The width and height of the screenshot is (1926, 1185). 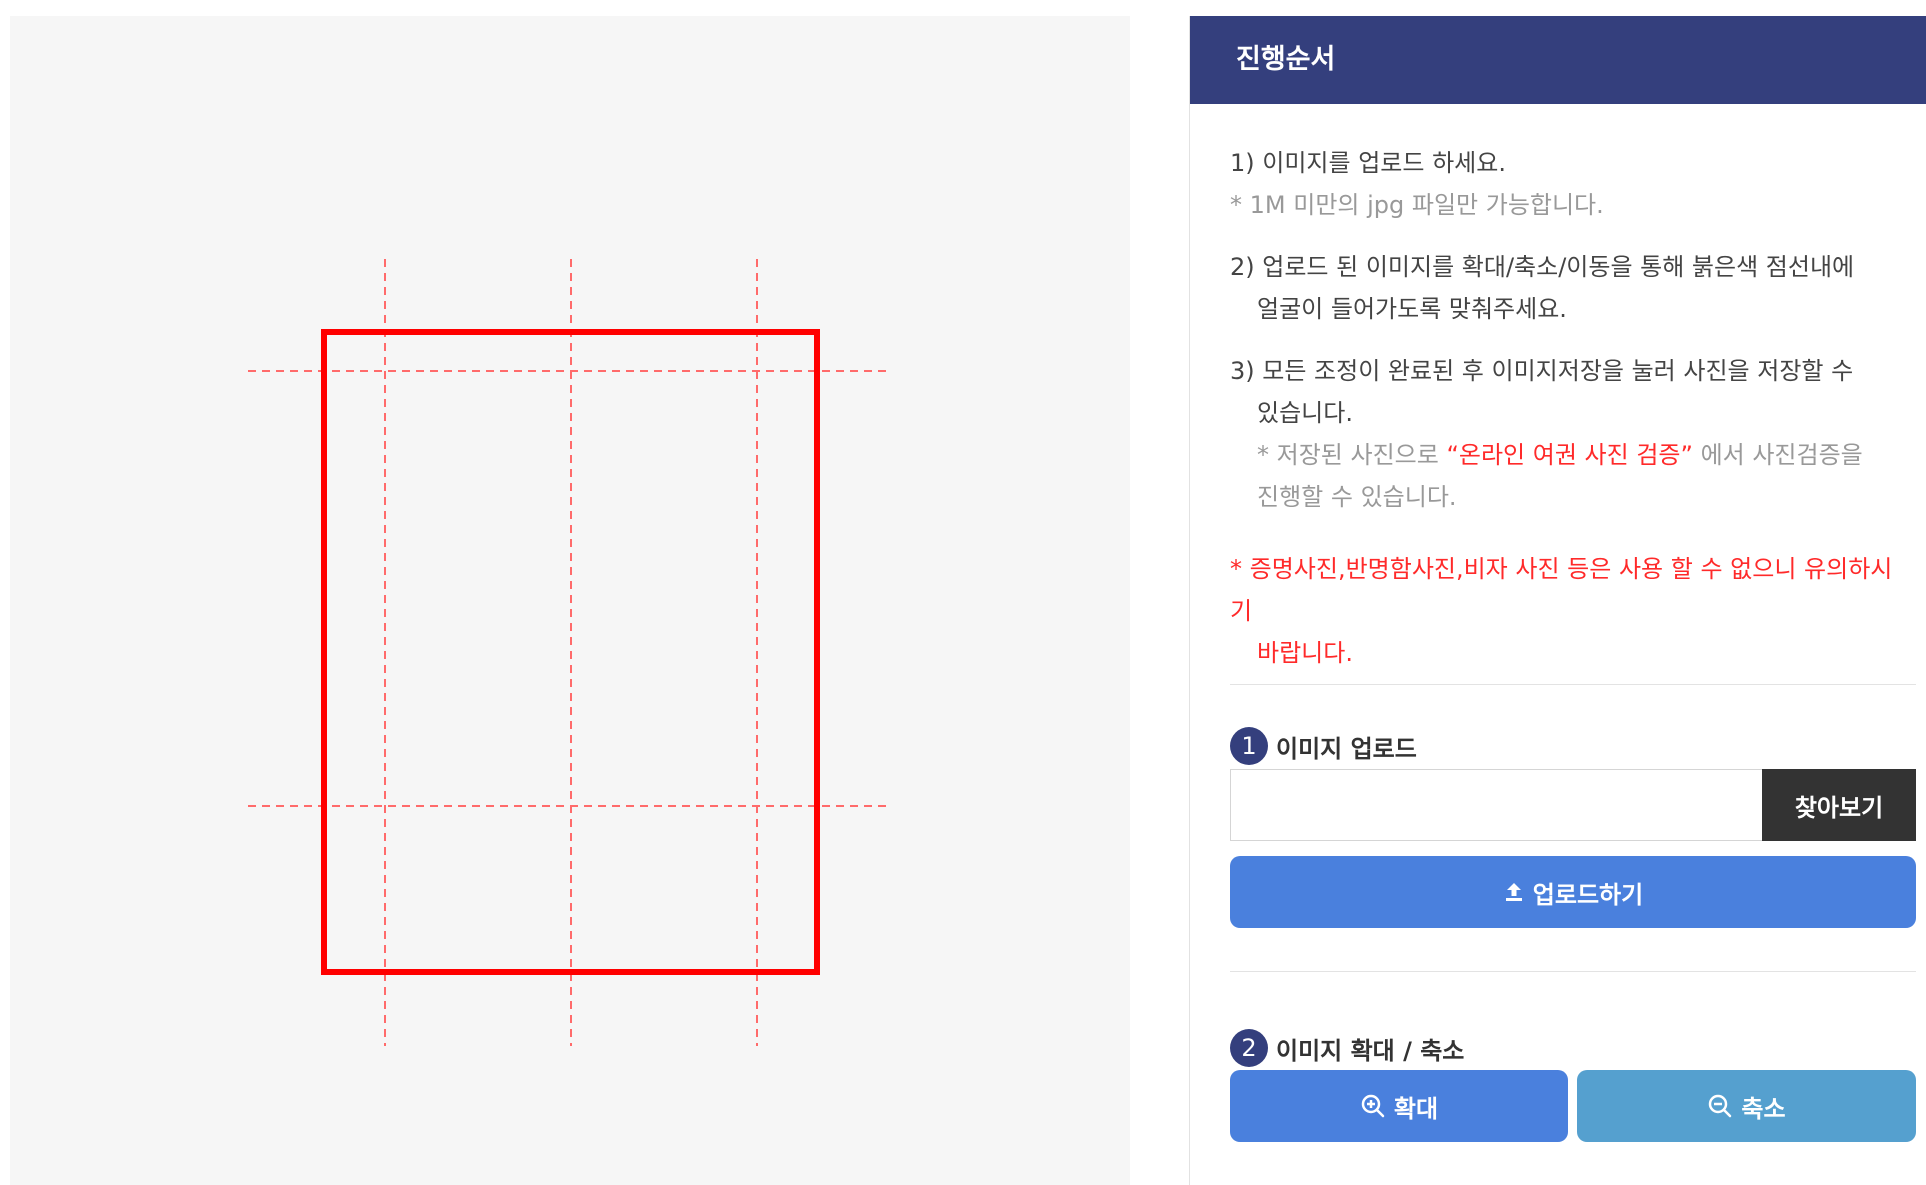 What do you see at coordinates (1839, 805) in the screenshot?
I see `browse-button: 찾아보기` at bounding box center [1839, 805].